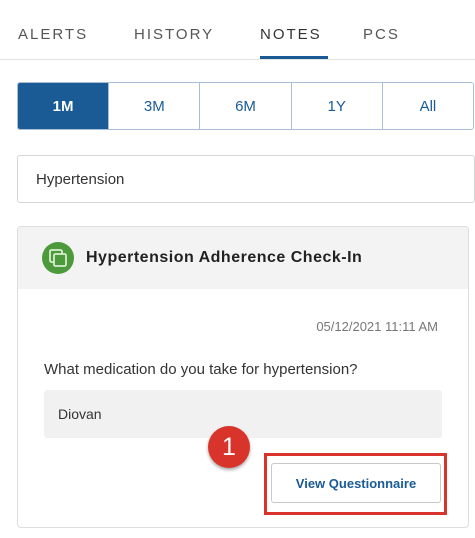 The image size is (475, 538). Describe the element at coordinates (291, 34) in the screenshot. I see `tab-notes: NOTES` at that location.